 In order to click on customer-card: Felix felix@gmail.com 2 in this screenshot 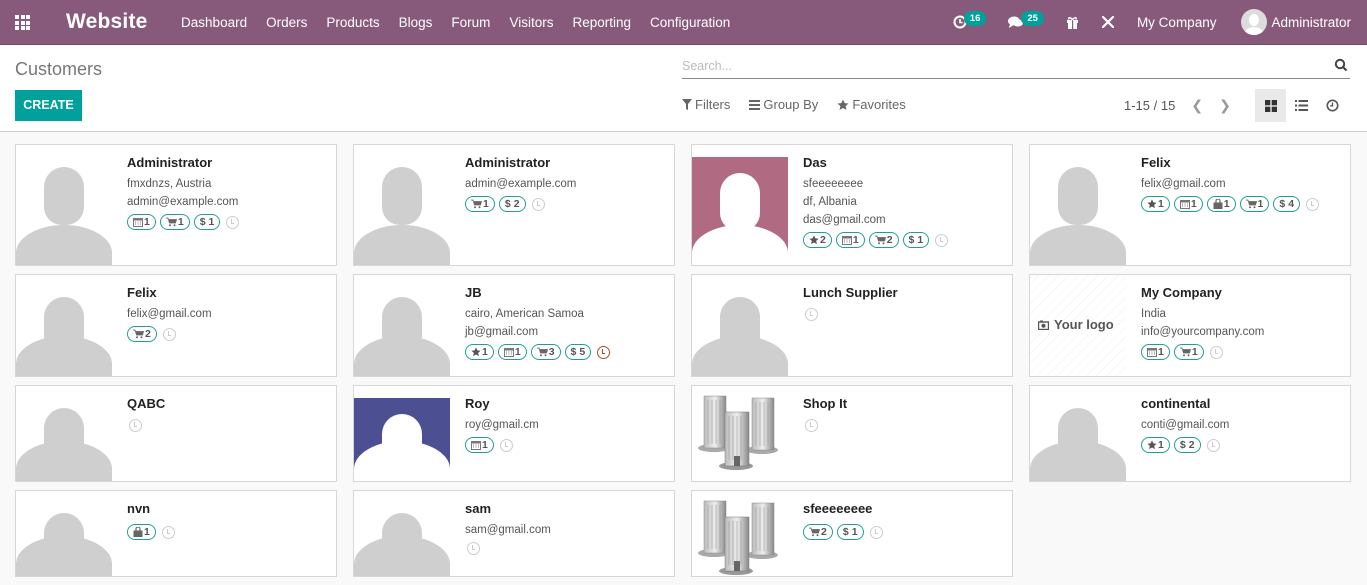, I will do `click(176, 325)`.